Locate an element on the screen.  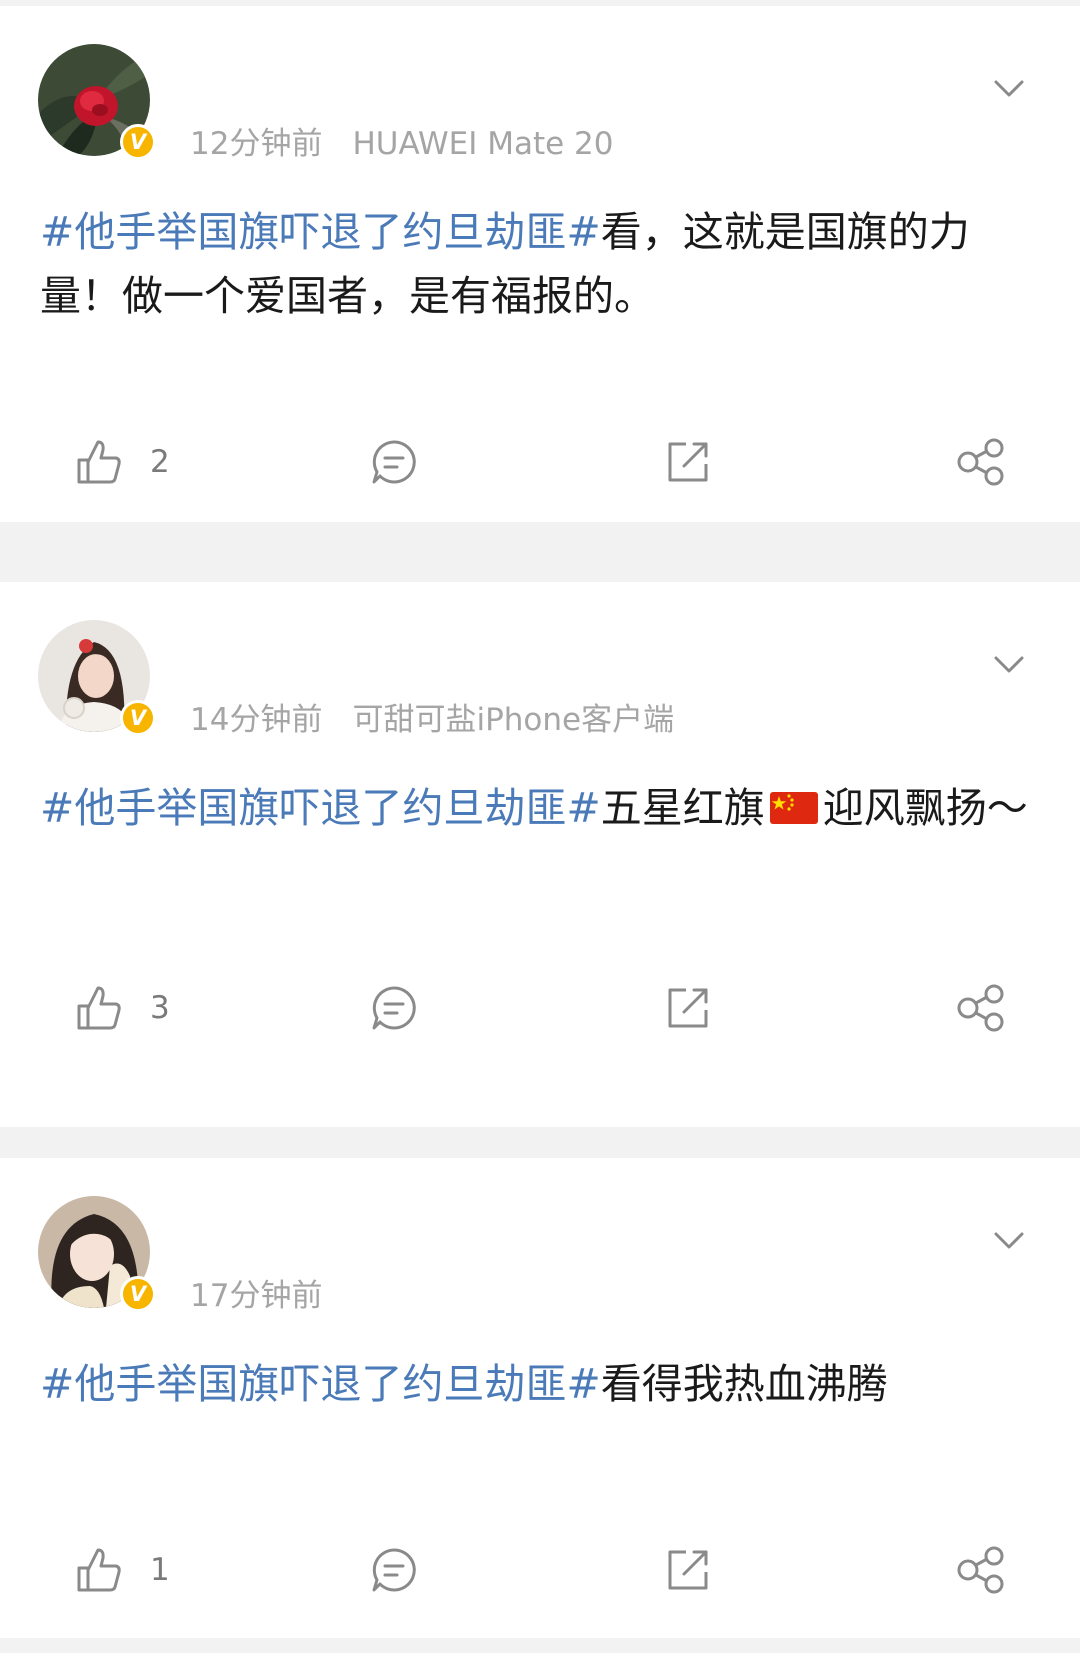
post-text: 五星红旗 is located at coordinates (682, 808).